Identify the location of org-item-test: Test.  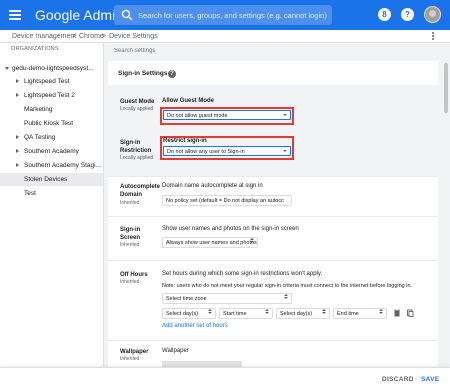
(51, 193).